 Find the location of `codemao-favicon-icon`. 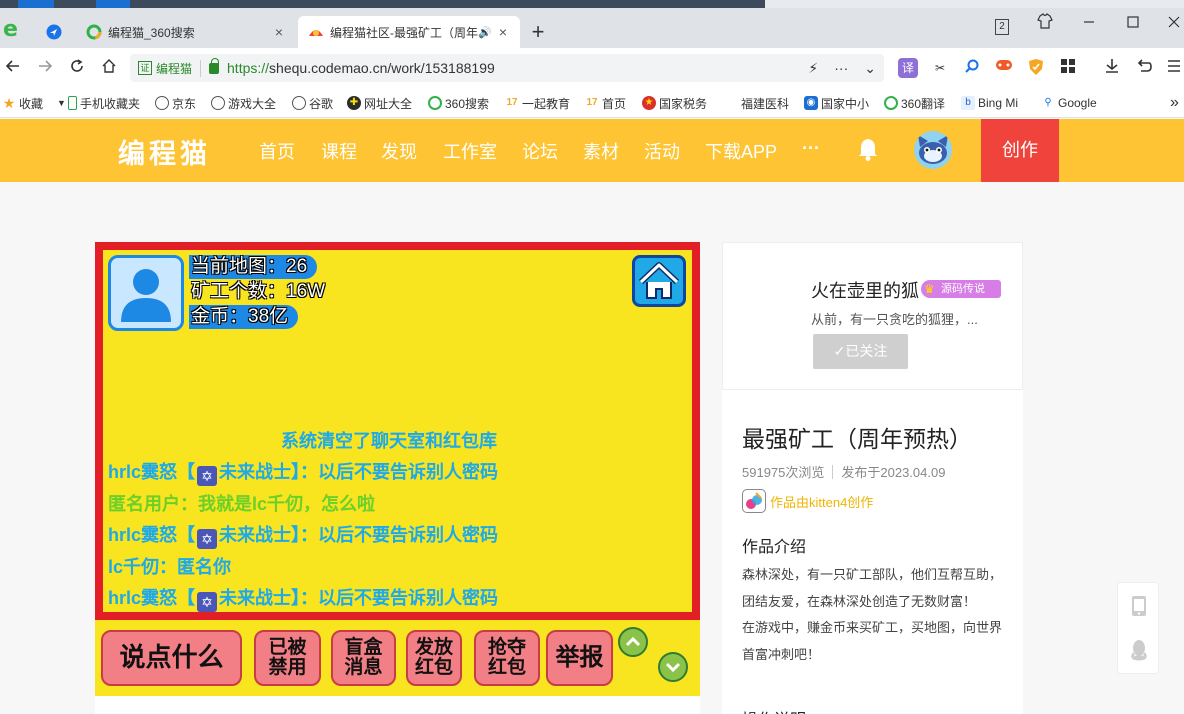

codemao-favicon-icon is located at coordinates (316, 33).